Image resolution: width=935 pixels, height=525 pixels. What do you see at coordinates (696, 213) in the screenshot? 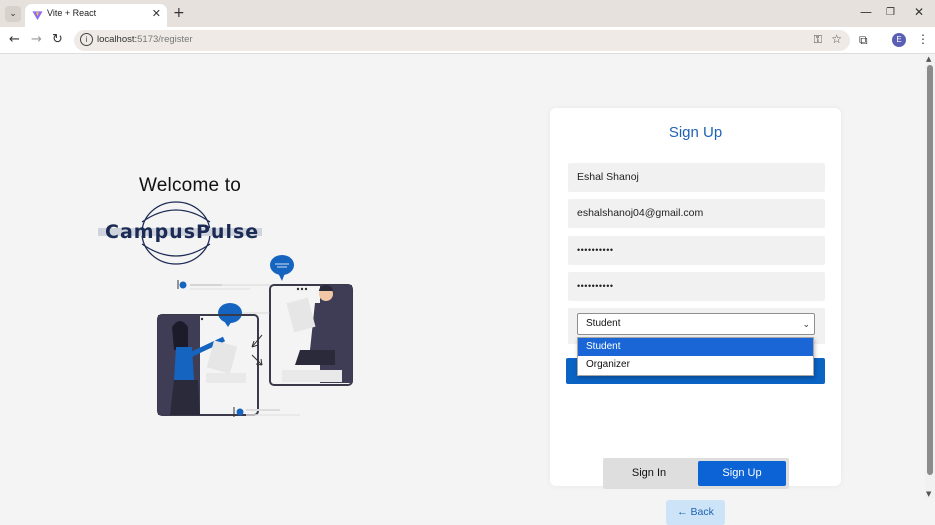
I see `email-input: eshalshanoj04@gmail.com` at bounding box center [696, 213].